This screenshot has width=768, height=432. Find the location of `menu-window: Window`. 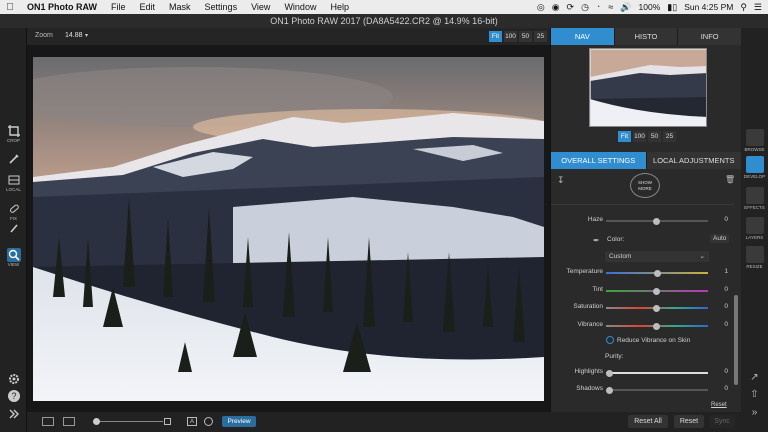

menu-window: Window is located at coordinates (300, 7).